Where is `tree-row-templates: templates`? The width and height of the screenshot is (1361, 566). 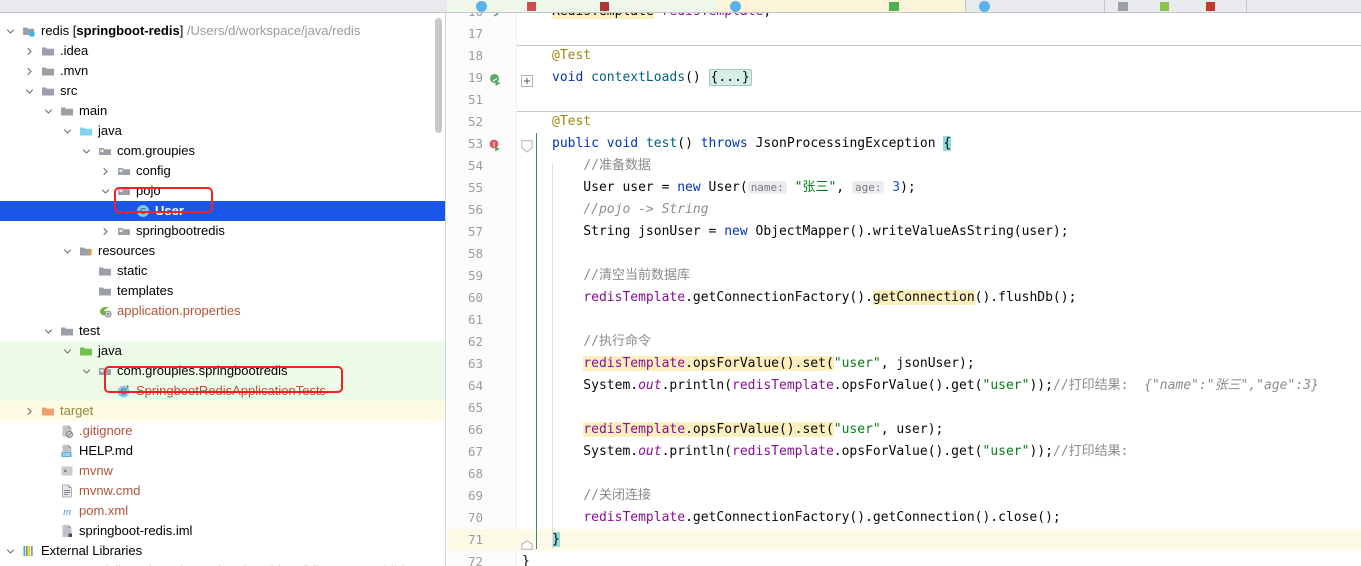 tree-row-templates: templates is located at coordinates (223, 291).